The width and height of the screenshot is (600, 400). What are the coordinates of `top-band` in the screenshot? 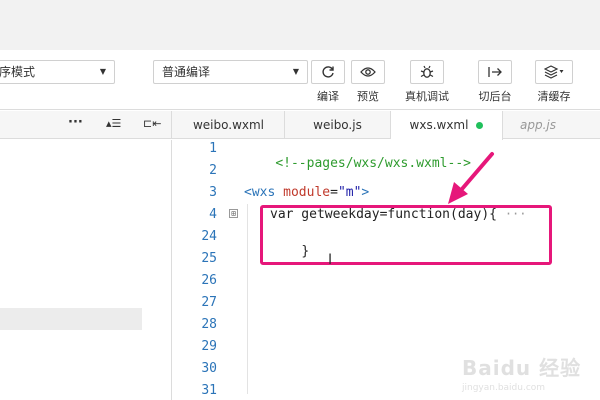 It's located at (300, 25).